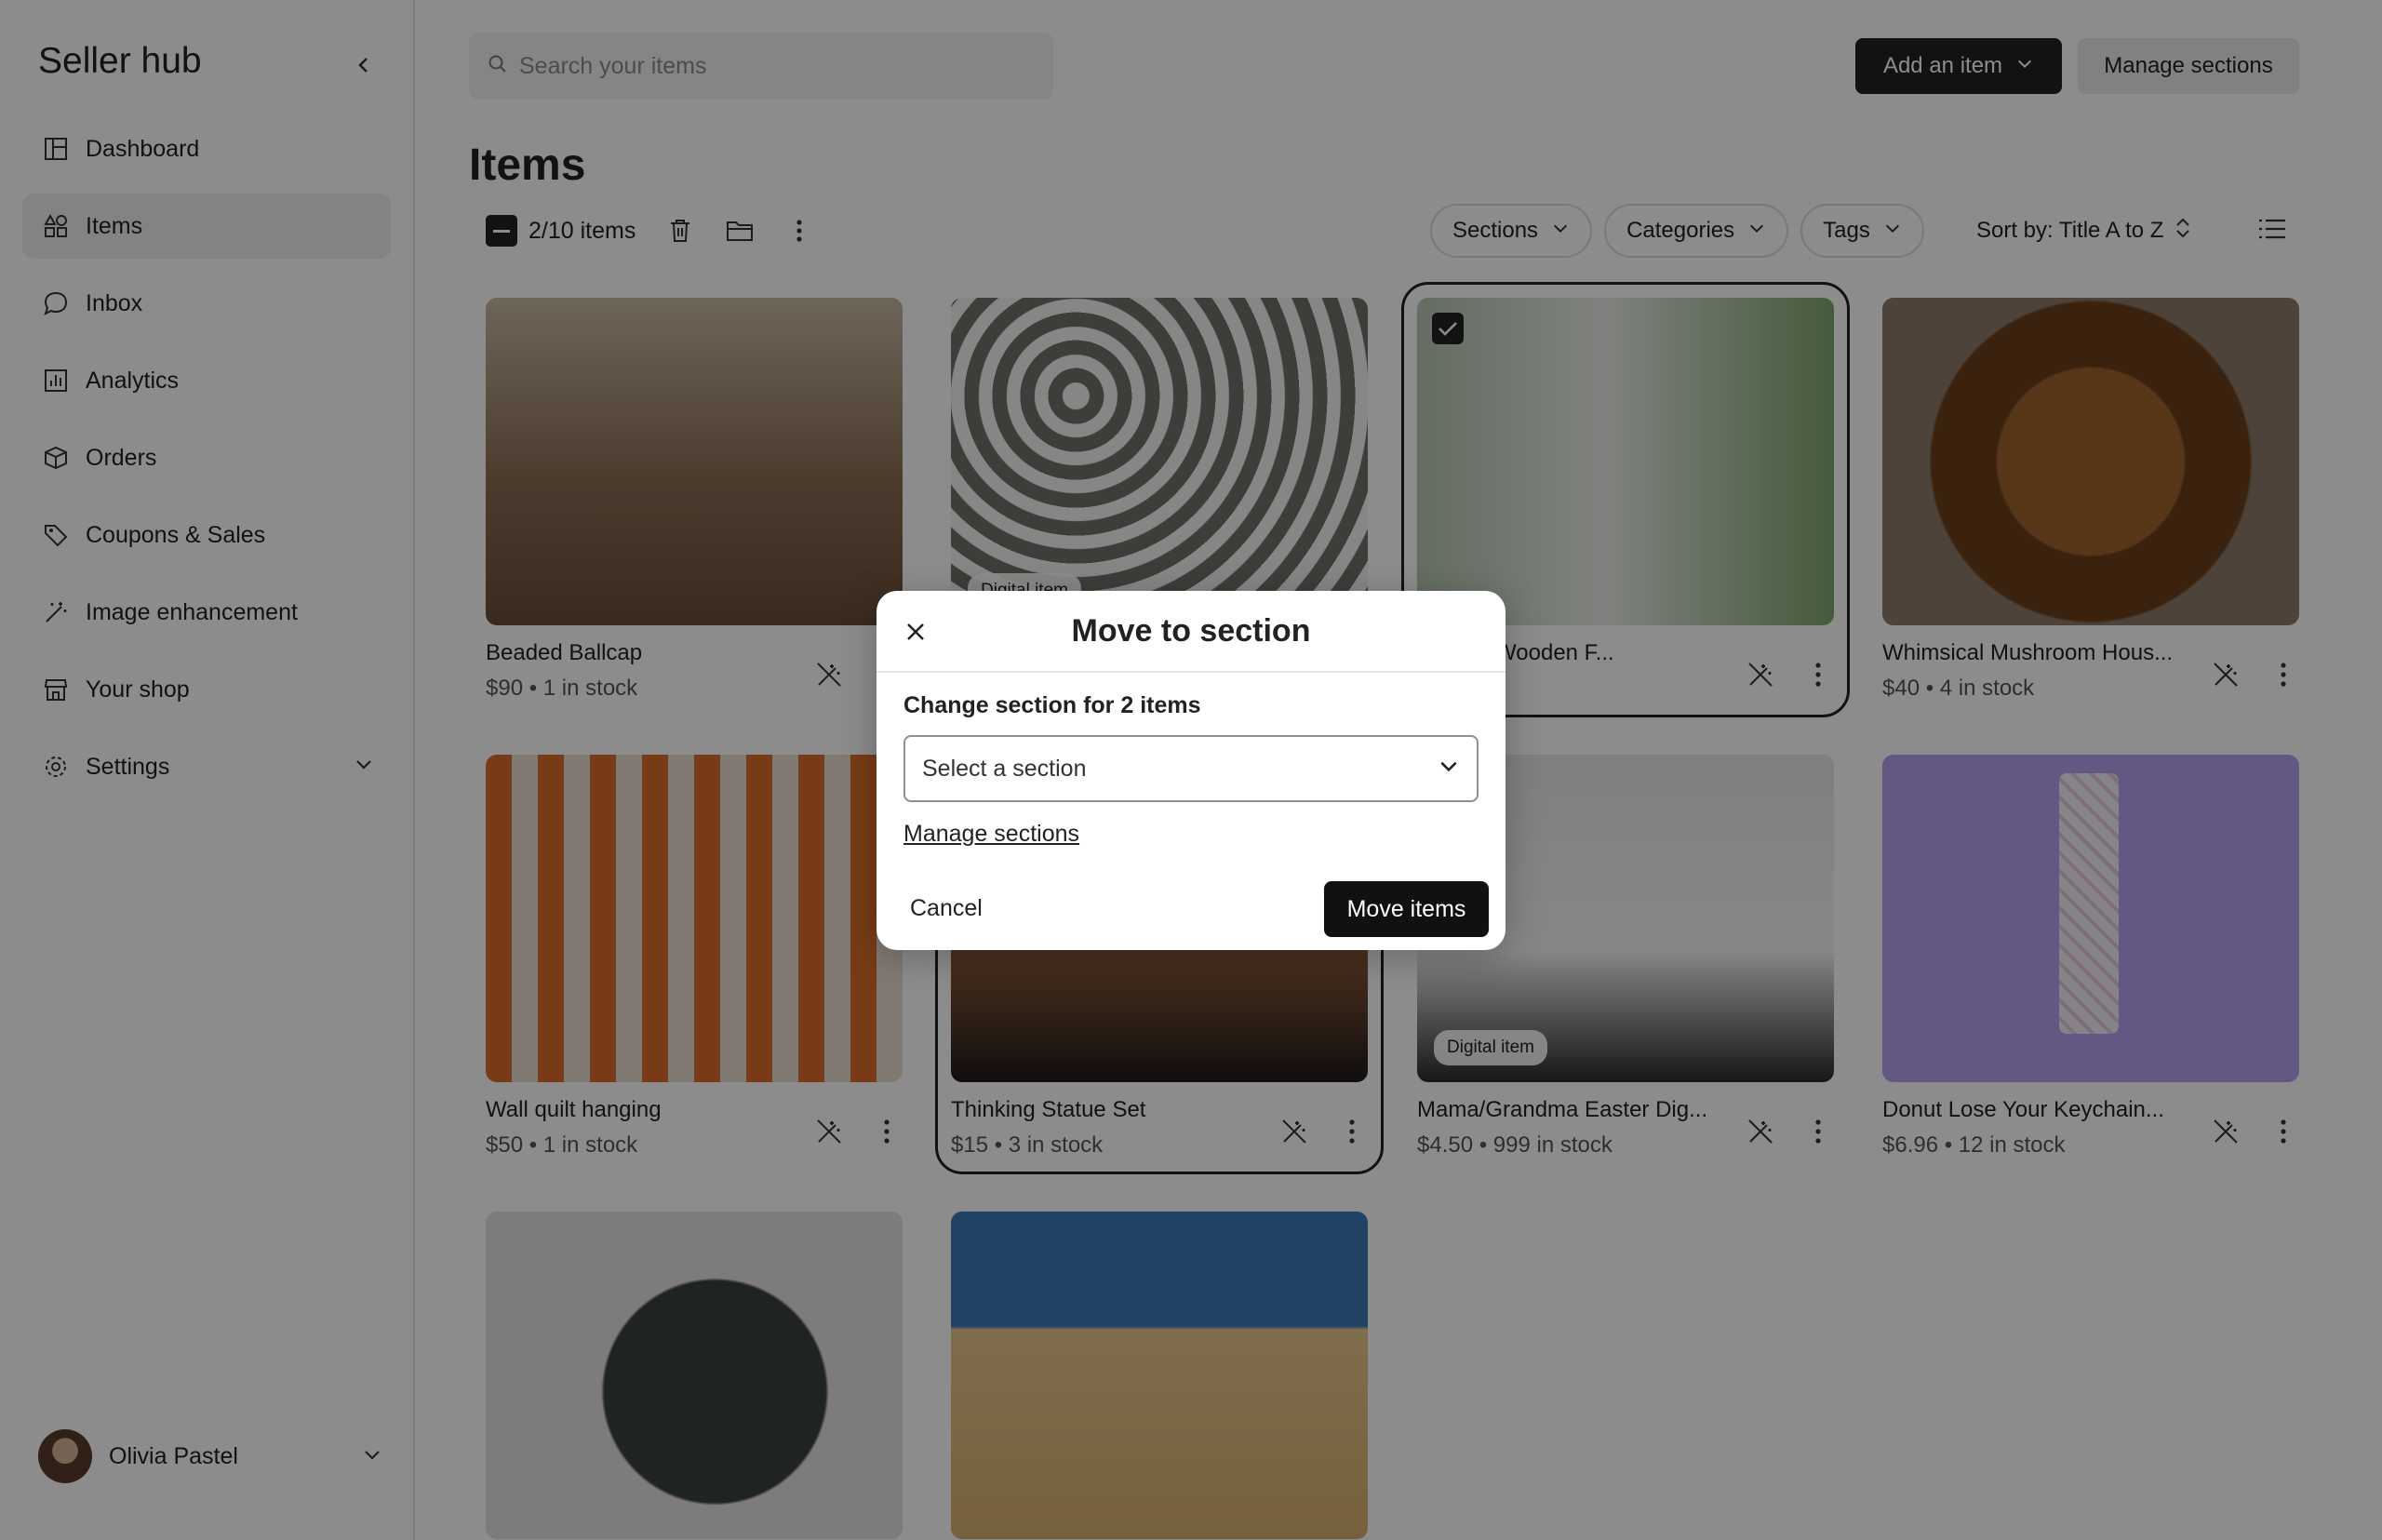  I want to click on dialog-subtitle: Change section for 2 items, so click(1052, 705).